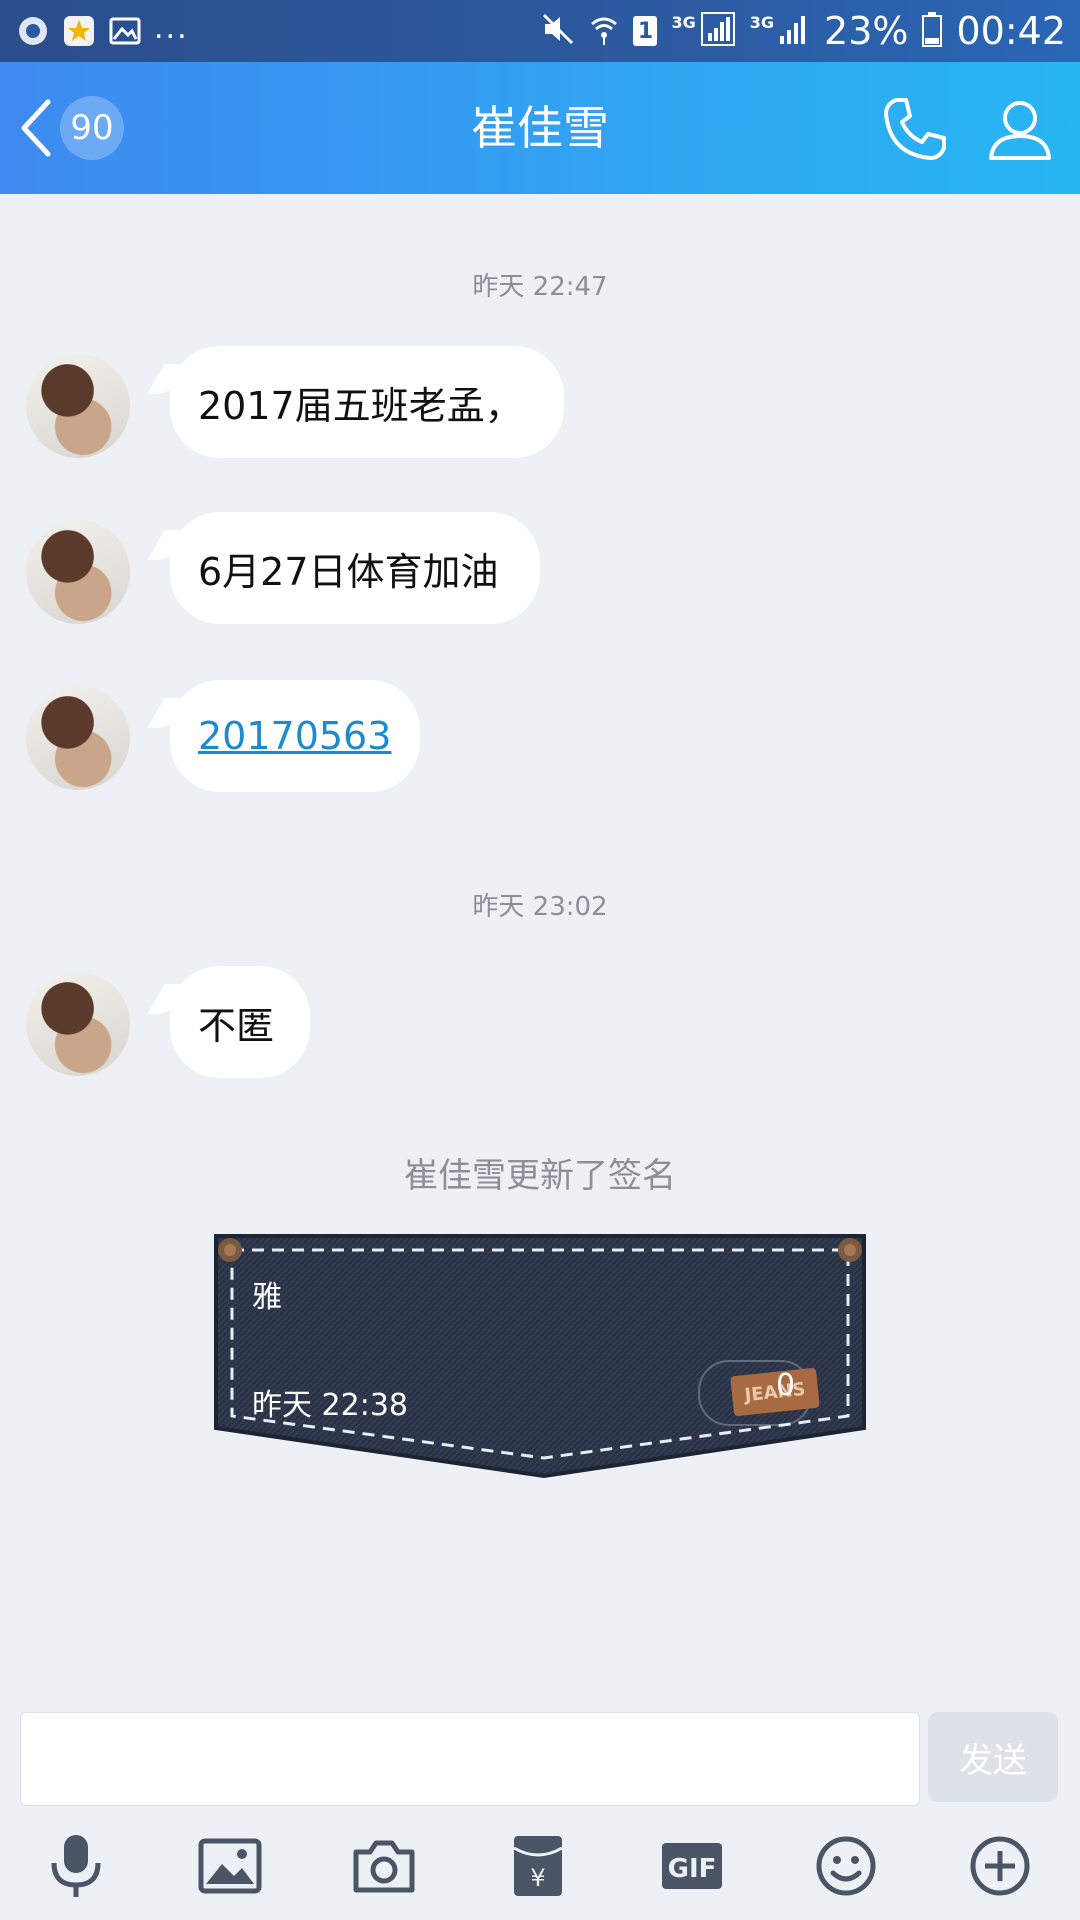  I want to click on message-bubble: 2017届五班老孟，, so click(367, 402).